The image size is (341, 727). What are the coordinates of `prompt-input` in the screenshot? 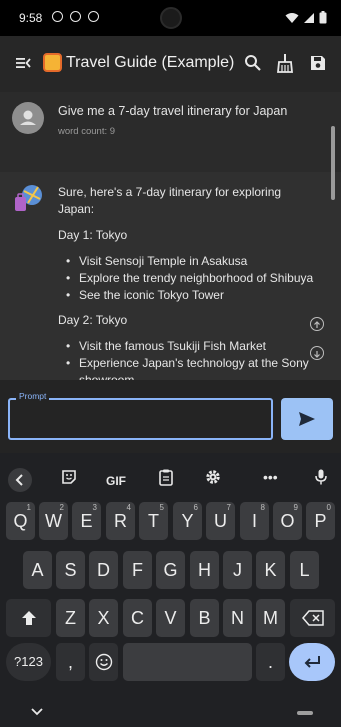 It's located at (140, 419).